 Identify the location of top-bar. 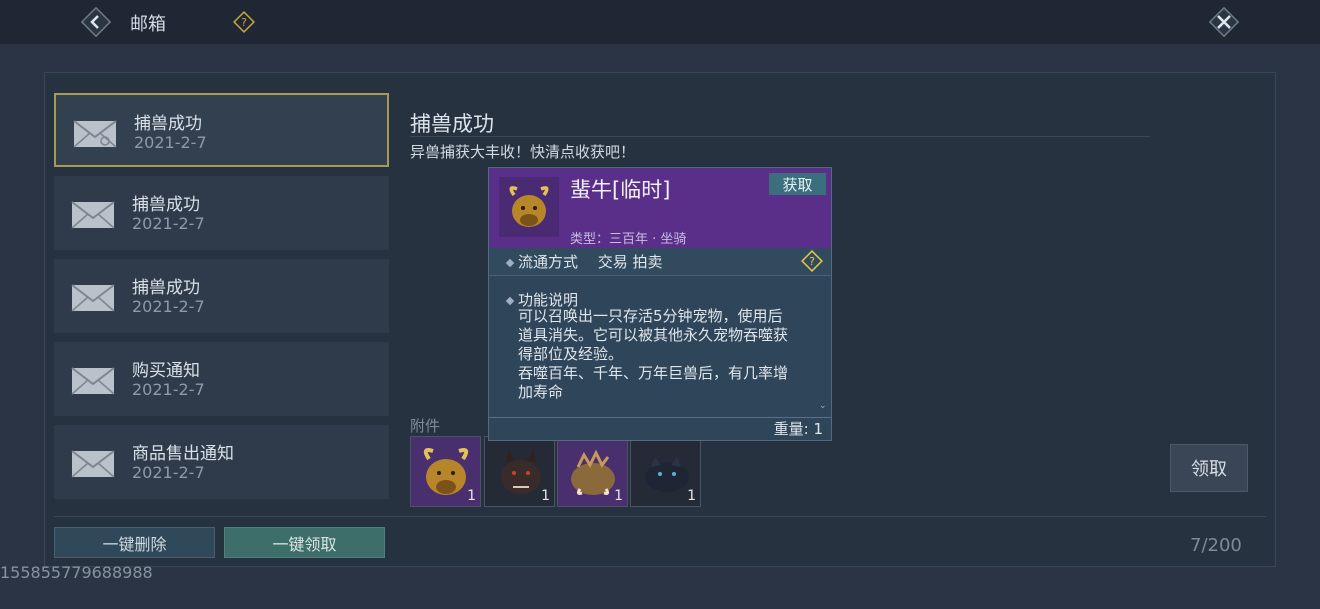
(660, 22).